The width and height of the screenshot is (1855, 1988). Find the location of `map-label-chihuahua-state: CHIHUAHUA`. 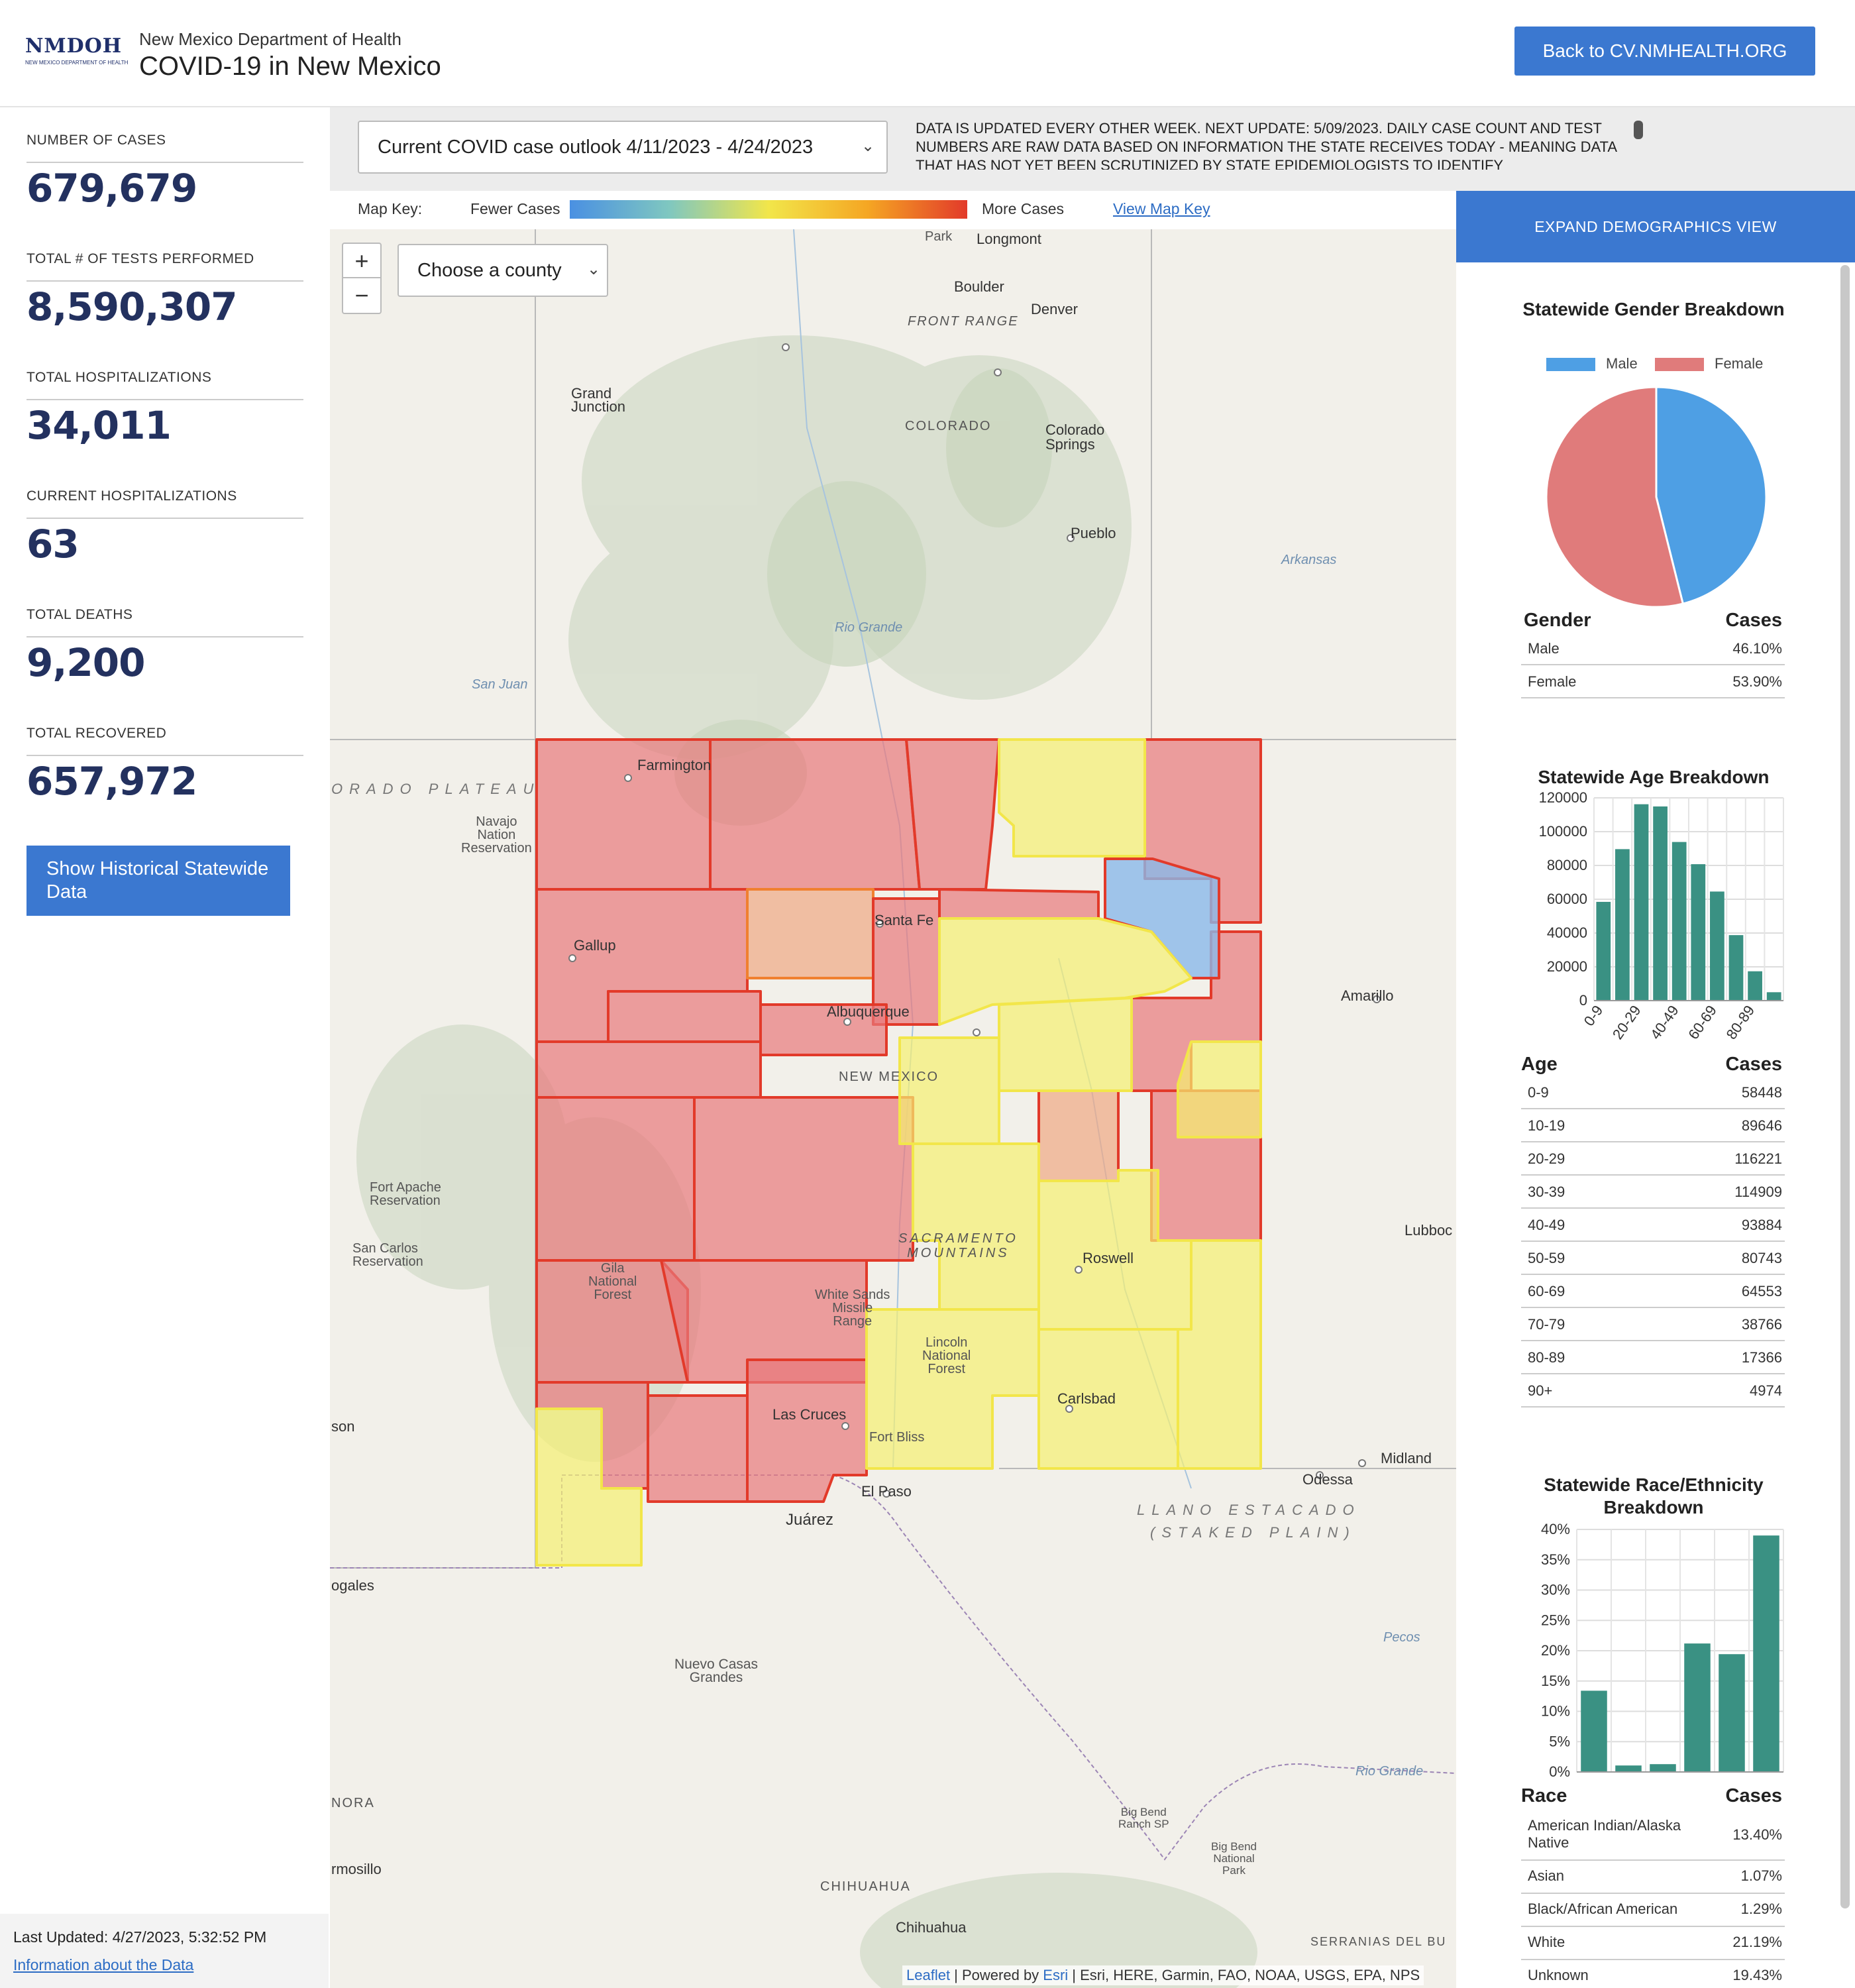

map-label-chihuahua-state: CHIHUAHUA is located at coordinates (866, 1886).